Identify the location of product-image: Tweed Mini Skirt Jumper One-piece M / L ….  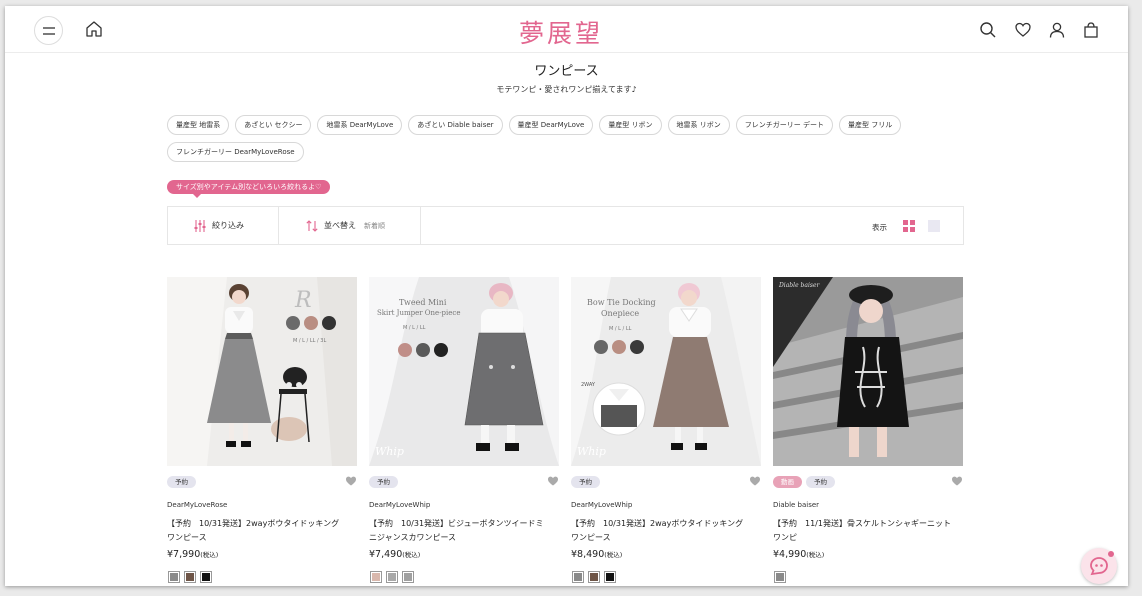
(464, 371).